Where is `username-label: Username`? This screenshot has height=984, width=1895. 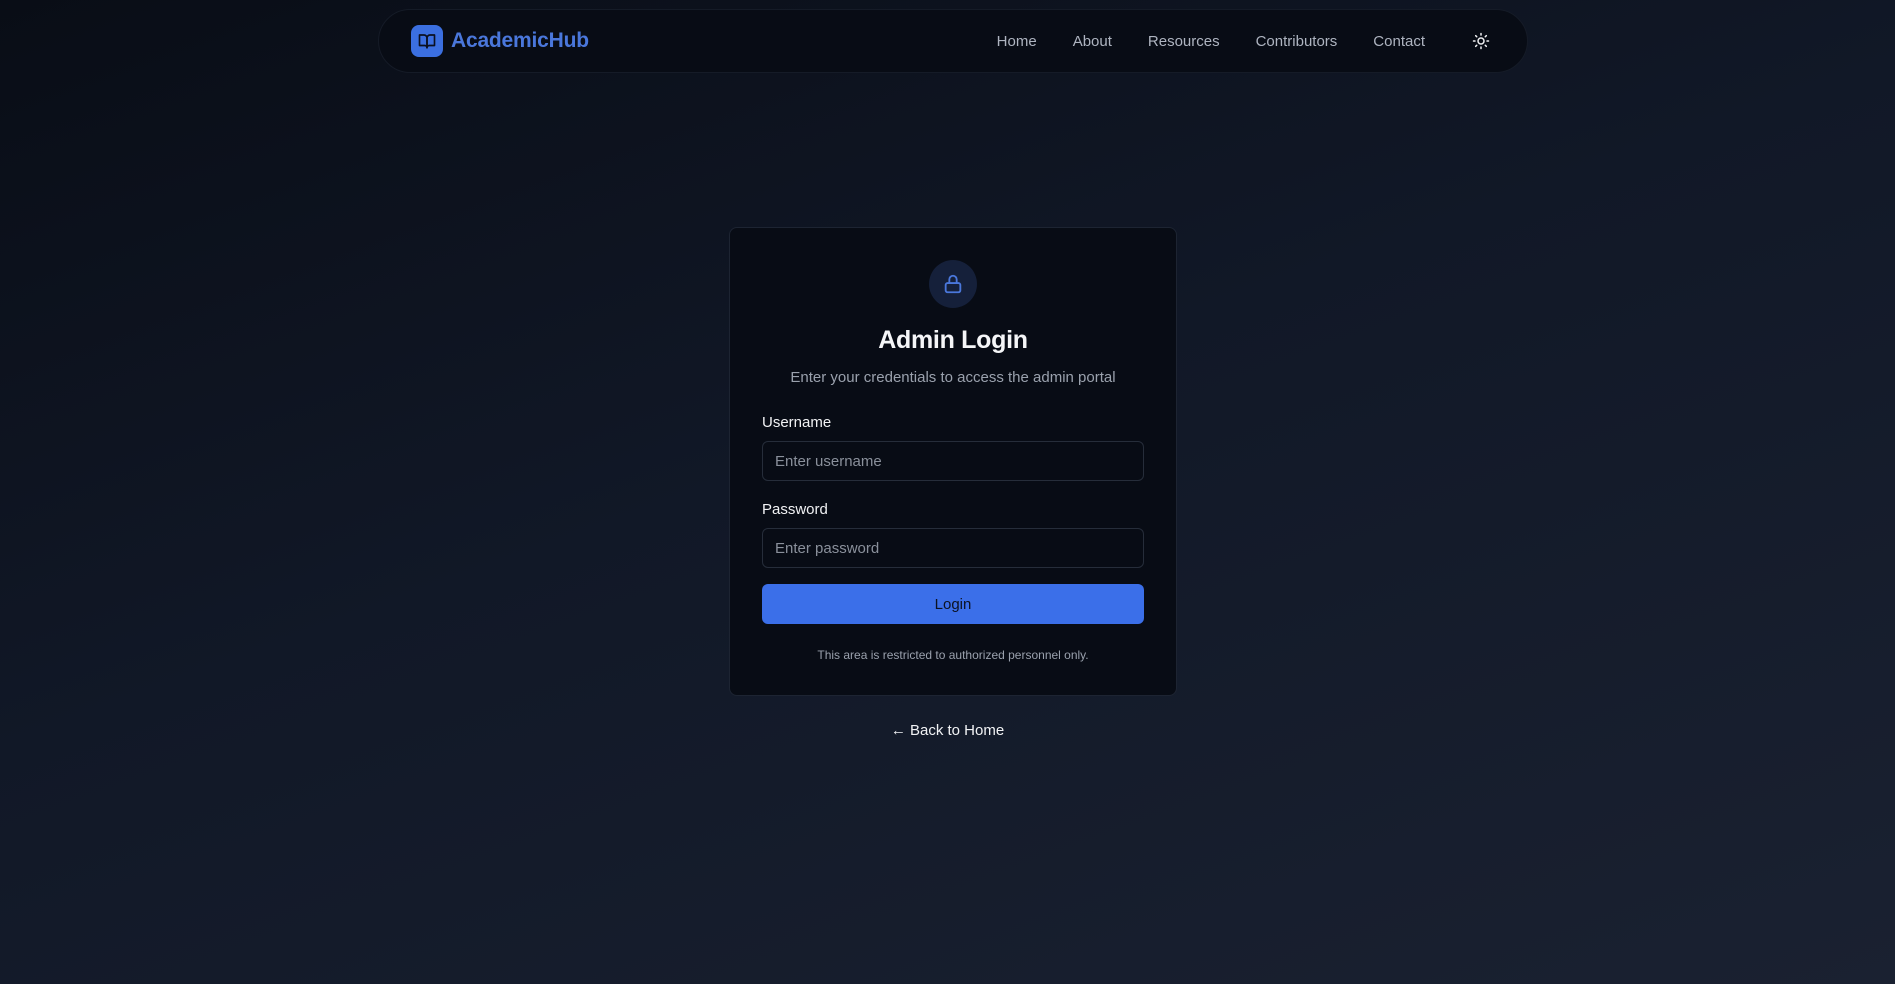
username-label: Username is located at coordinates (797, 422).